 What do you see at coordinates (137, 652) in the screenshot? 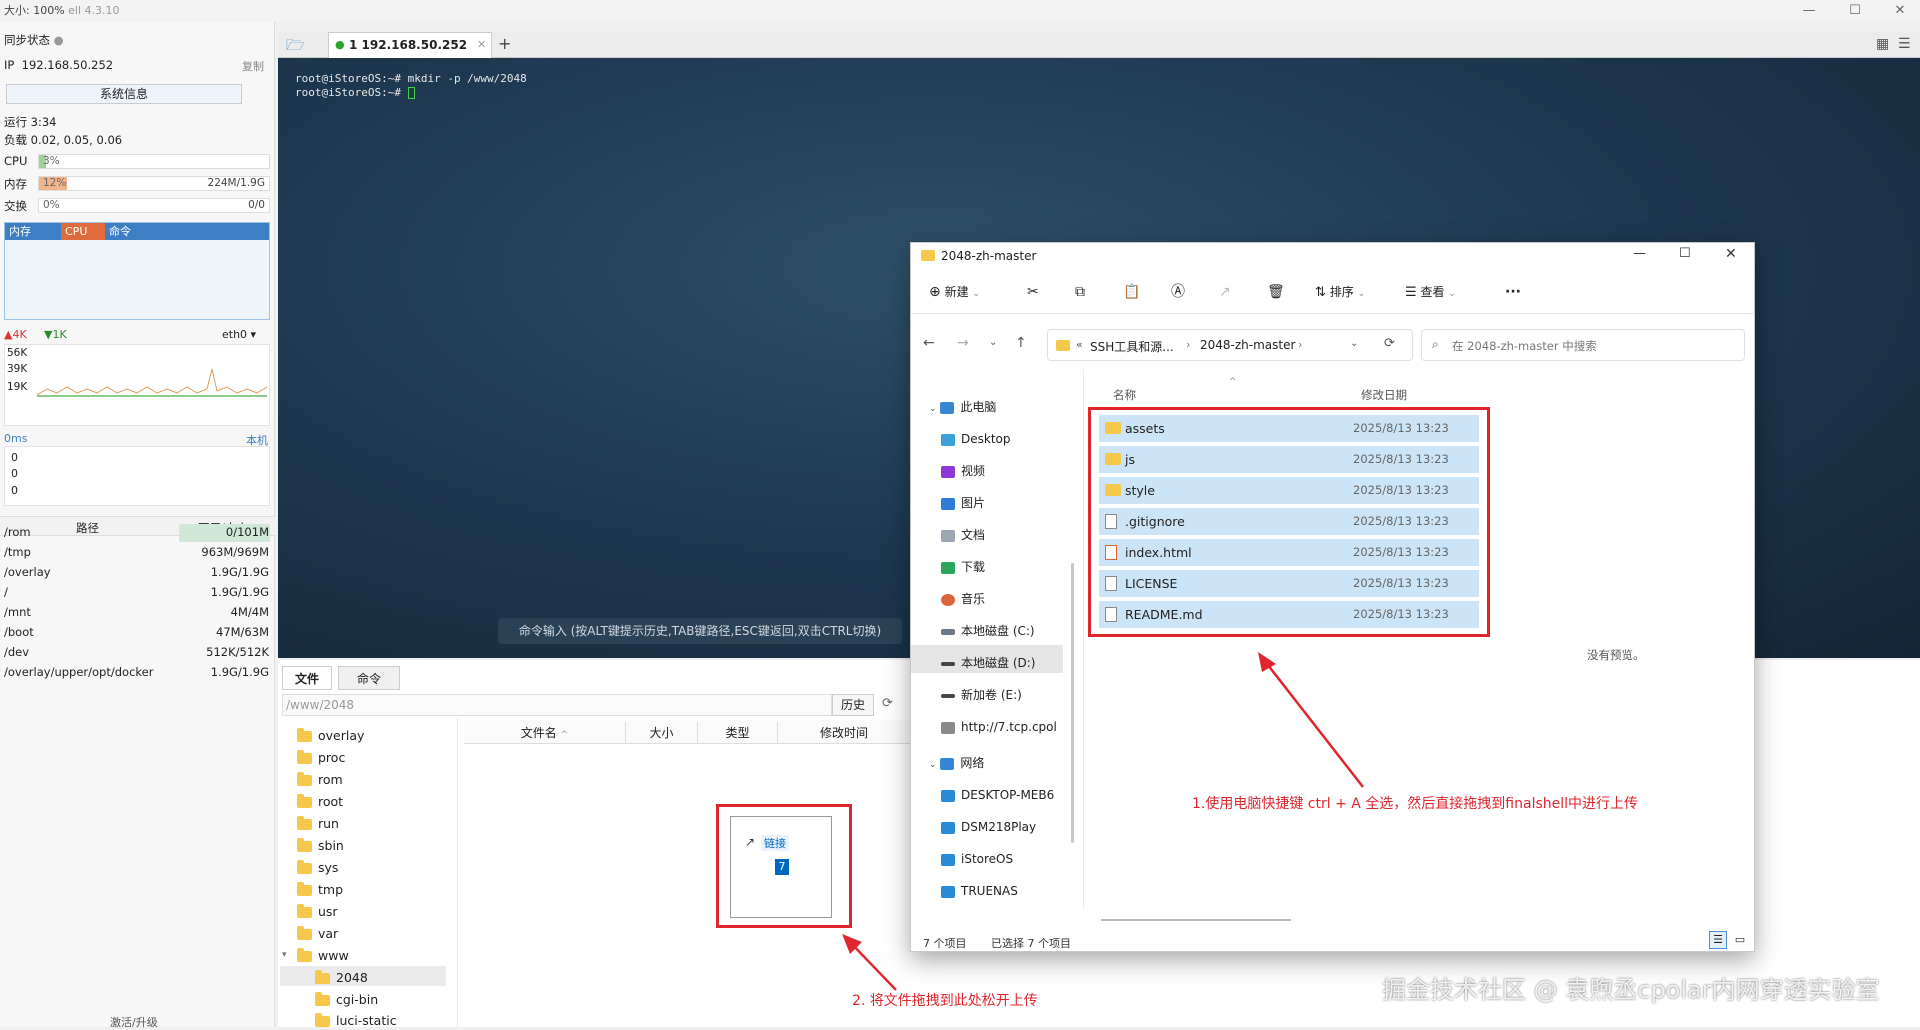
I see `fs-row: /dev 512K/512K` at bounding box center [137, 652].